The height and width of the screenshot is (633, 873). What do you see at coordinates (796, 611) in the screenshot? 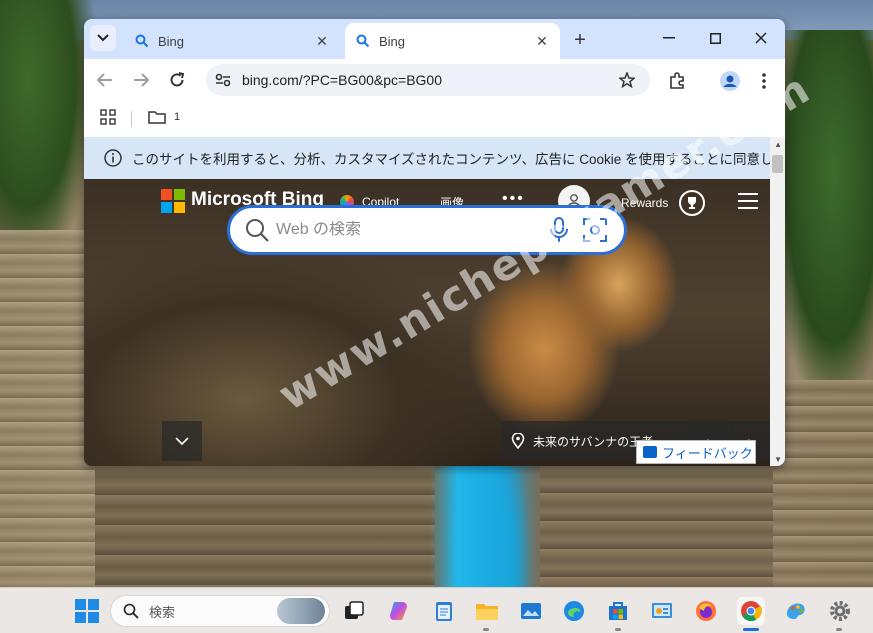
I see `paint-icon` at bounding box center [796, 611].